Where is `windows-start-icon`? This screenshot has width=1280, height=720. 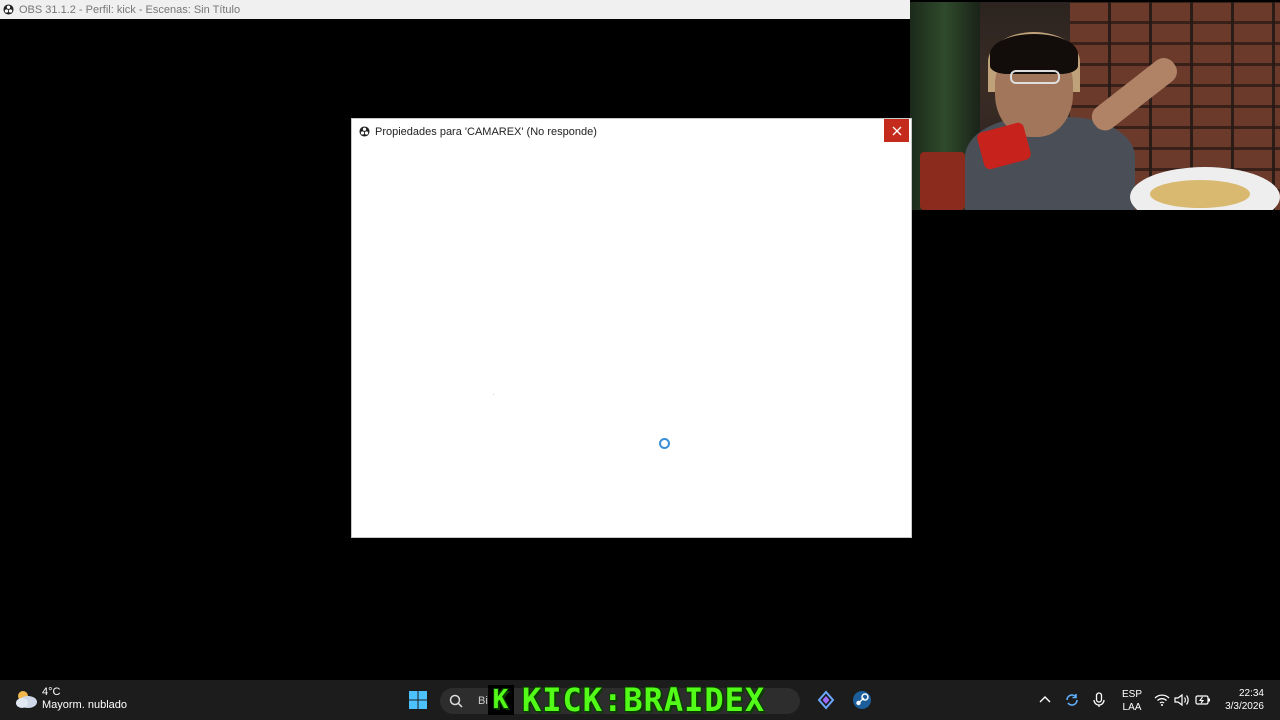
windows-start-icon is located at coordinates (418, 700).